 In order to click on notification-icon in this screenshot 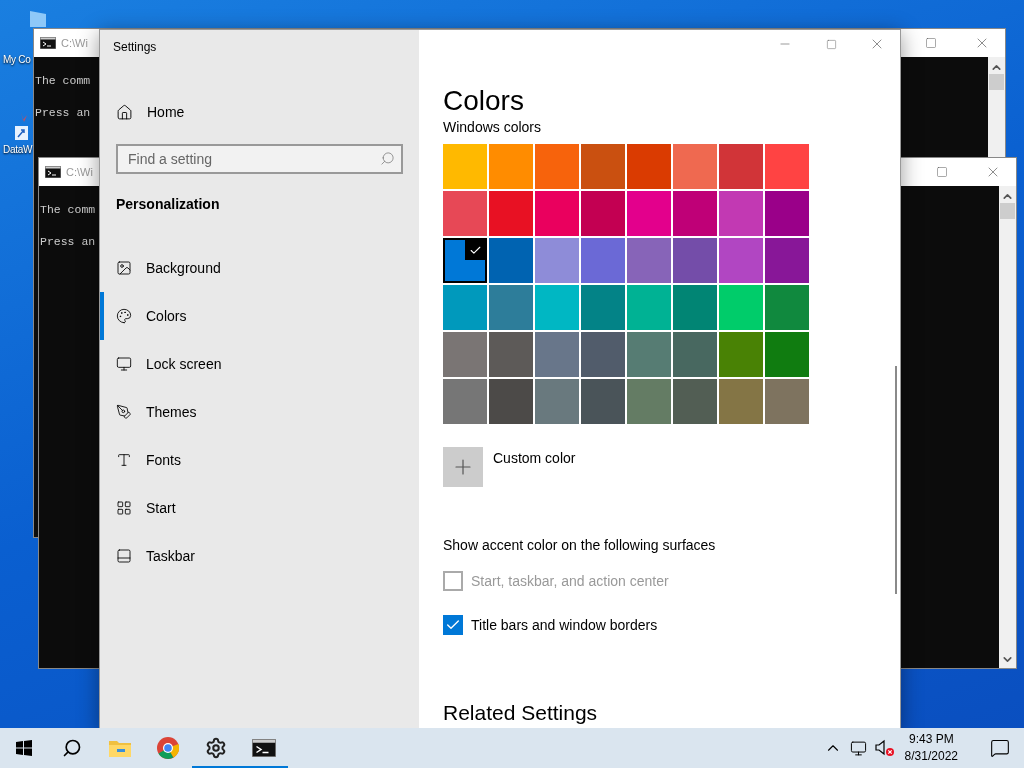, I will do `click(1000, 748)`.